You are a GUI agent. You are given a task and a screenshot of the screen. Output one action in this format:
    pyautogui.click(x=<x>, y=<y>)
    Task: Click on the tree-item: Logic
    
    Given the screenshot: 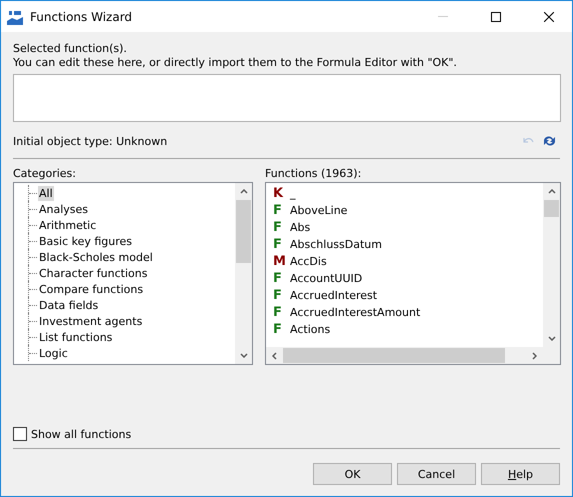 What is the action you would take?
    pyautogui.click(x=53, y=353)
    